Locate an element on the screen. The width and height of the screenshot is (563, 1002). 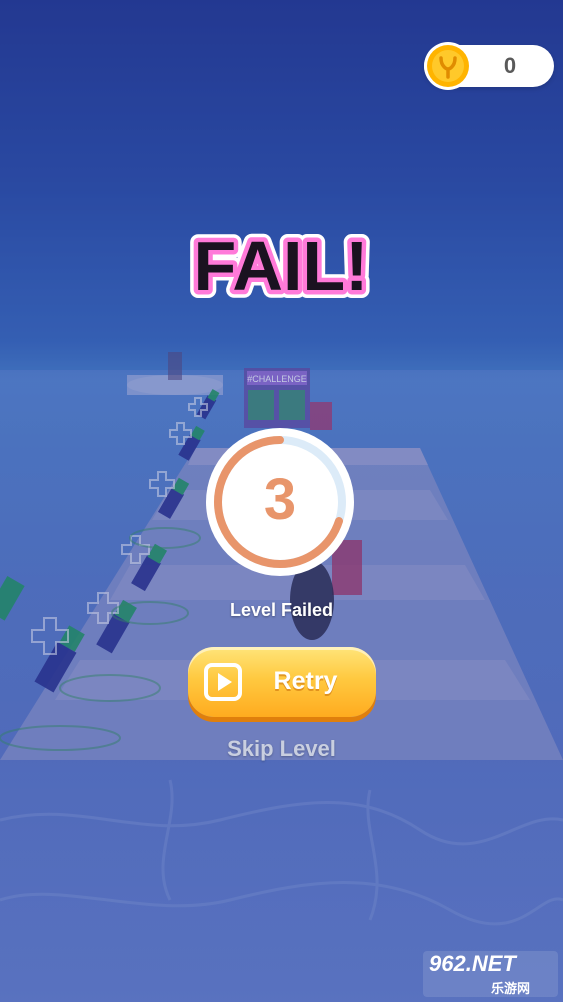
fail-title-text: FAIL! is located at coordinates (281, 266).